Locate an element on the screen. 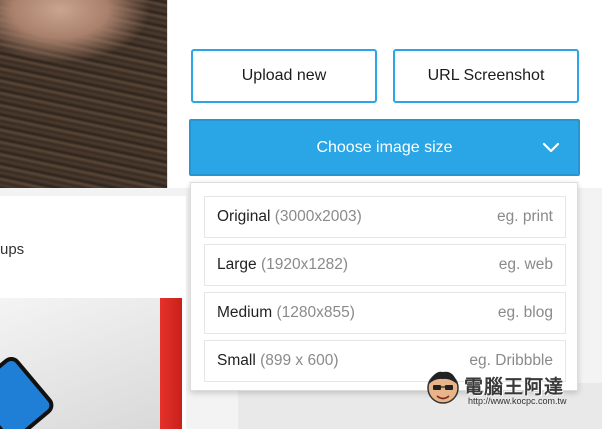 Image resolution: width=602 pixels, height=429 pixels. option-example: eg. web is located at coordinates (525, 264).